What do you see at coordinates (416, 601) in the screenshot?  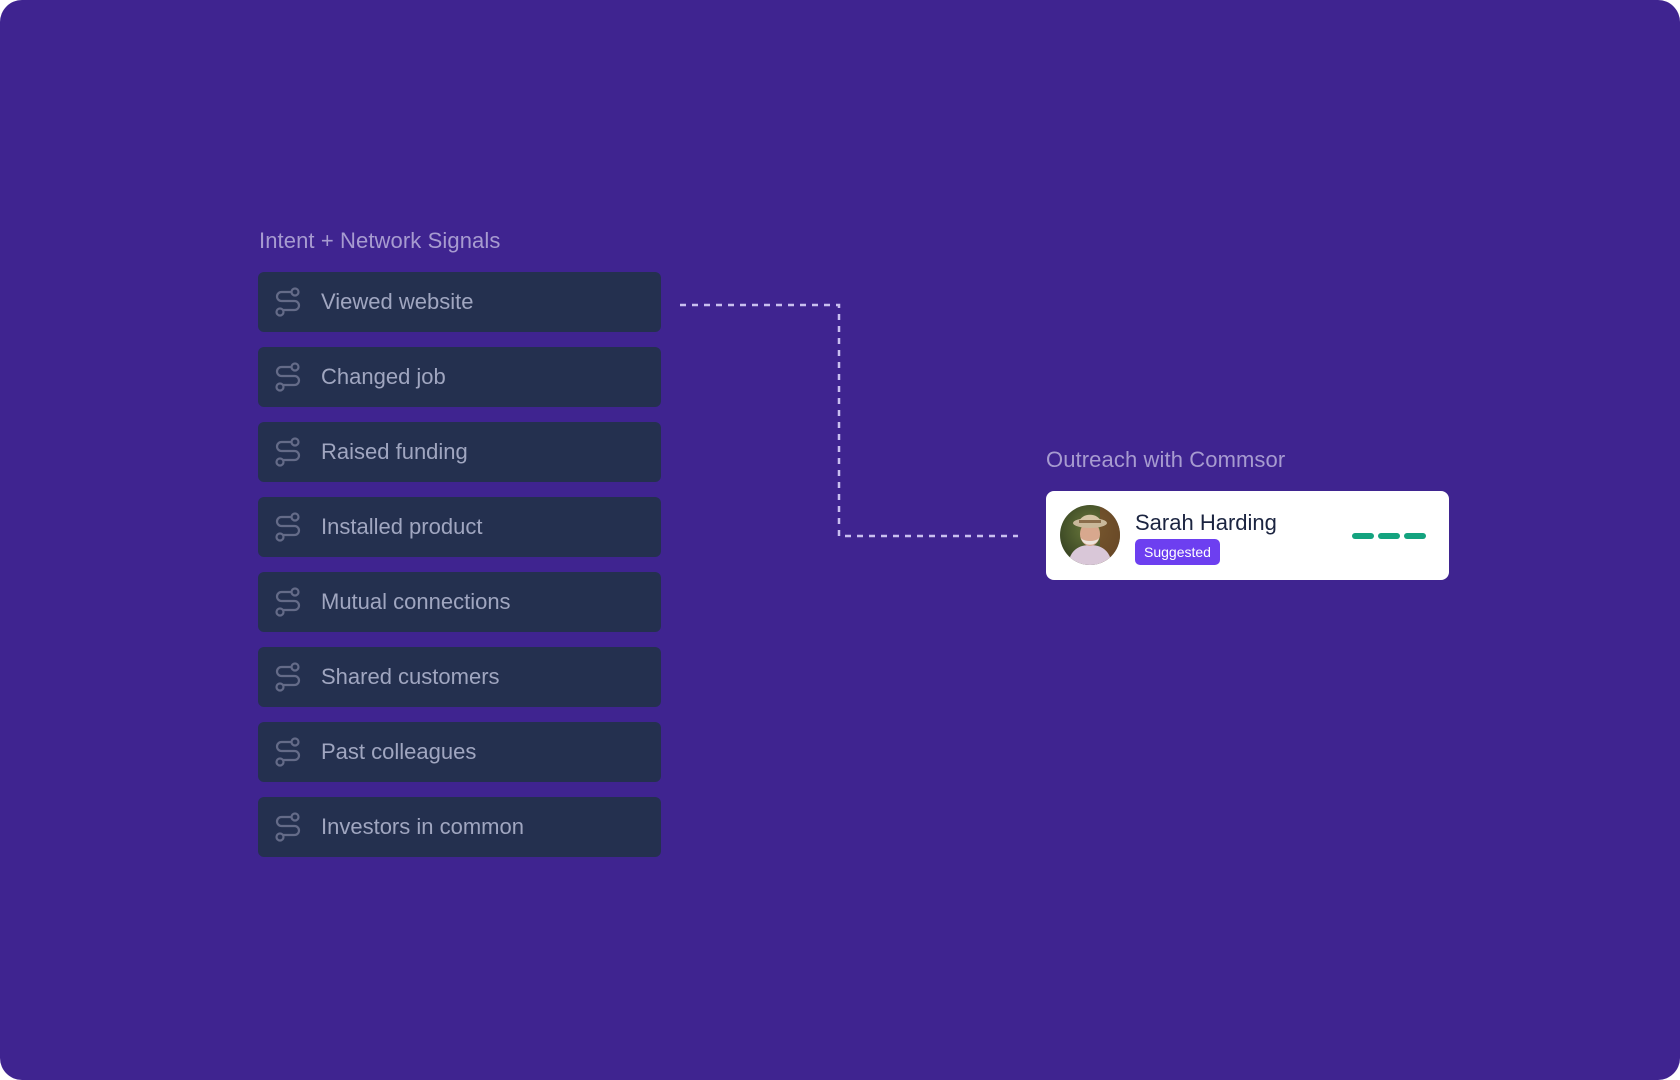 I see `signal-label: Mutual connections` at bounding box center [416, 601].